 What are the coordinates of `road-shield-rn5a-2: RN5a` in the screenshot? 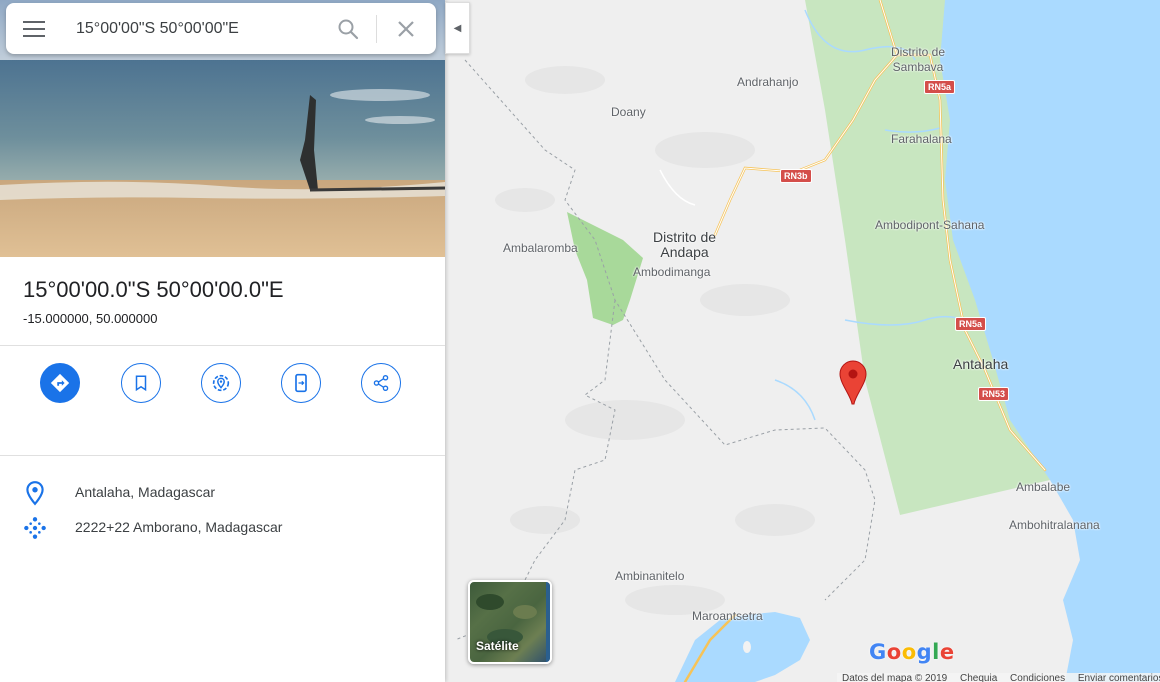 It's located at (971, 324).